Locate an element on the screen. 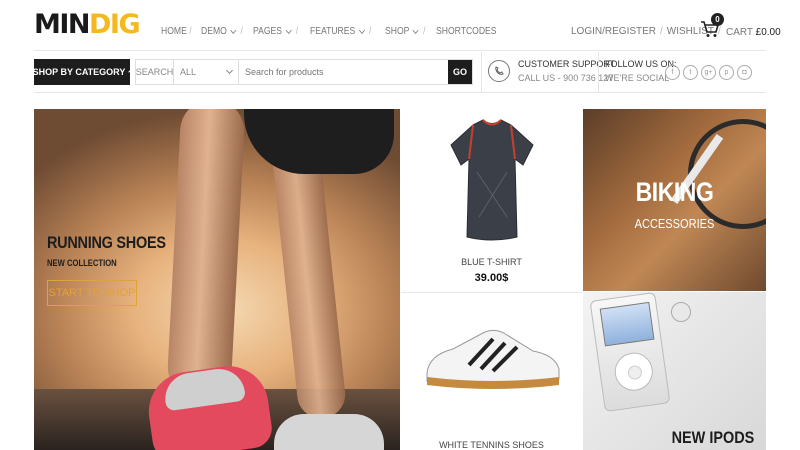 This screenshot has height=450, width=800. running-shoe-image is located at coordinates (329, 432).